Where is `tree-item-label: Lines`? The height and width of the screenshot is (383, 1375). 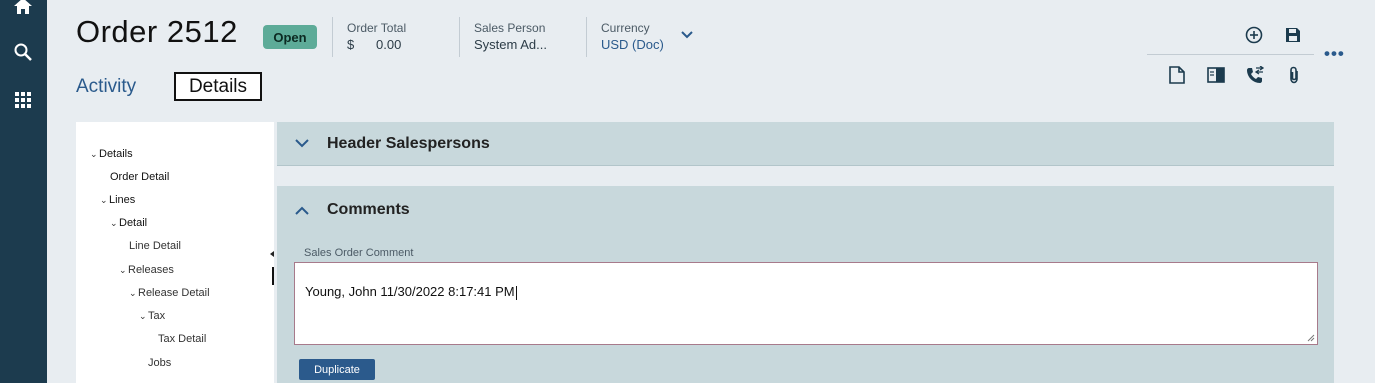
tree-item-label: Lines is located at coordinates (122, 200).